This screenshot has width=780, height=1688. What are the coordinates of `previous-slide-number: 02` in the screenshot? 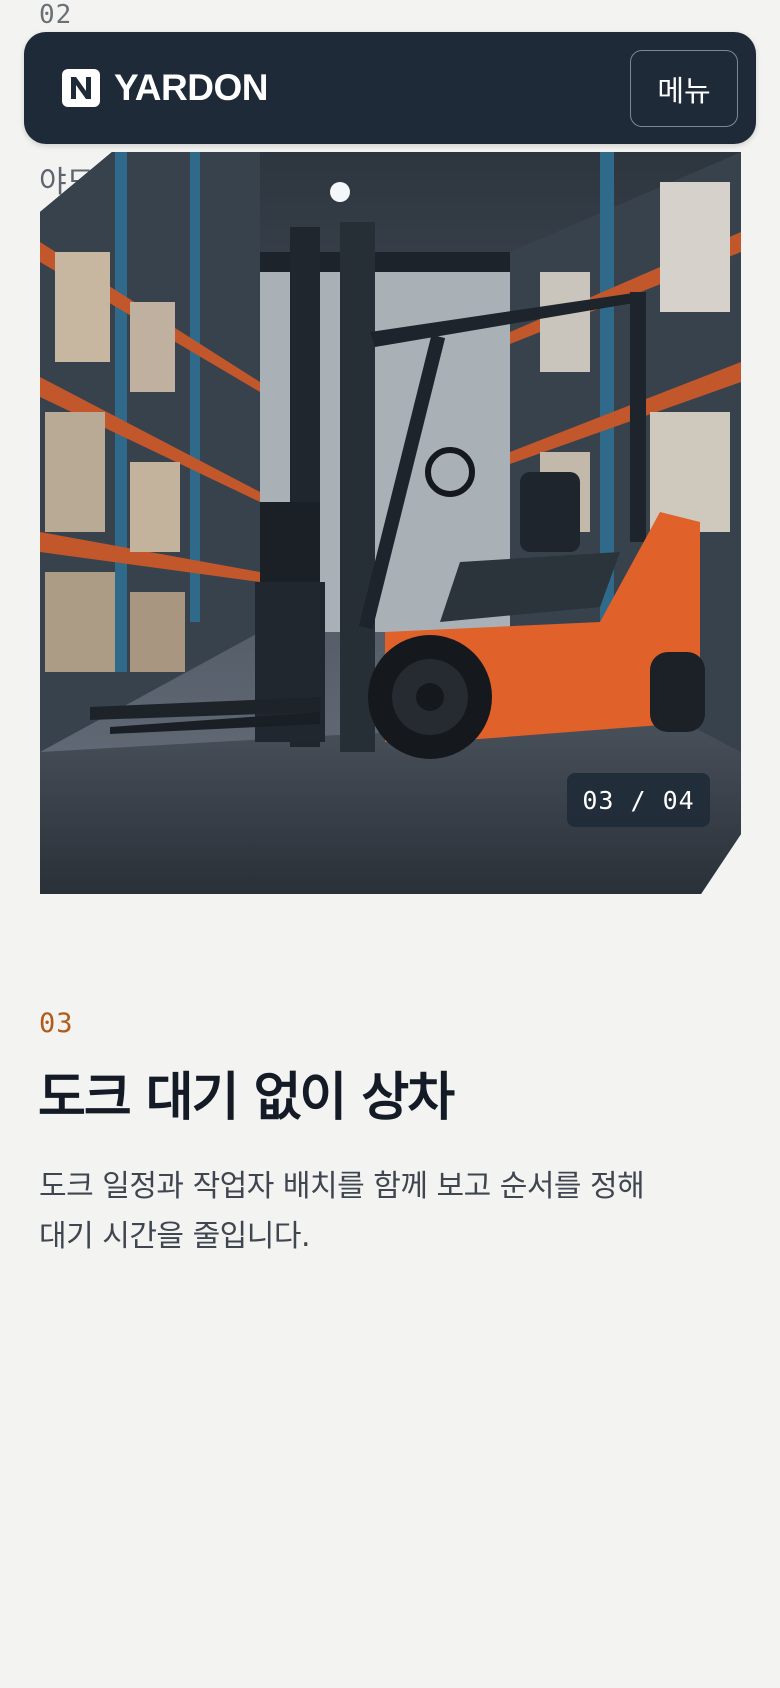 It's located at (56, 15).